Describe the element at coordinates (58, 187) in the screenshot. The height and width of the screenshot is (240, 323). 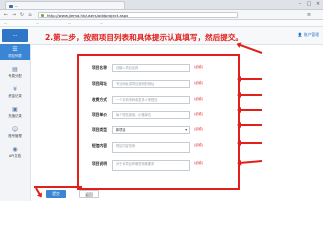
I see `annotation-arrow-line` at that location.